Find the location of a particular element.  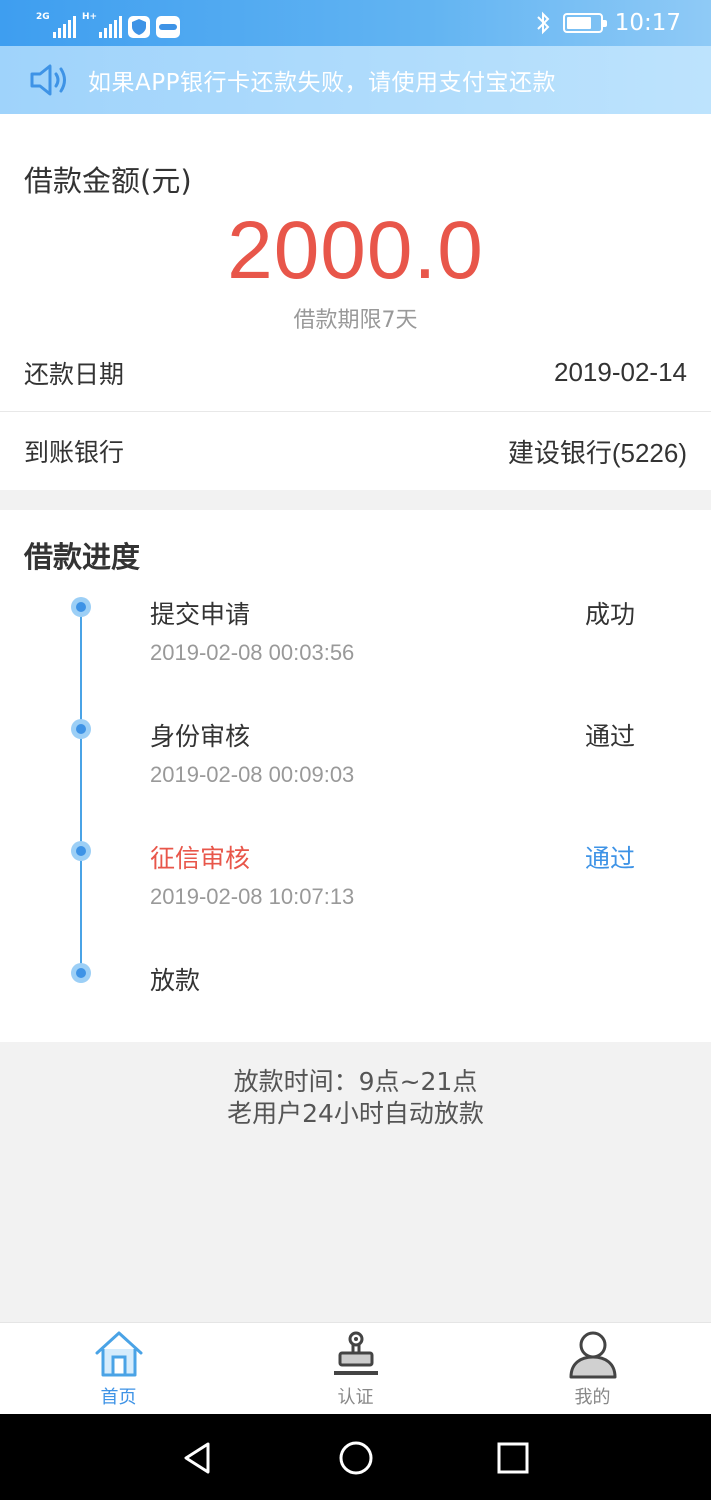

status-bar: 2G H+ 10:17 is located at coordinates (355, 23).